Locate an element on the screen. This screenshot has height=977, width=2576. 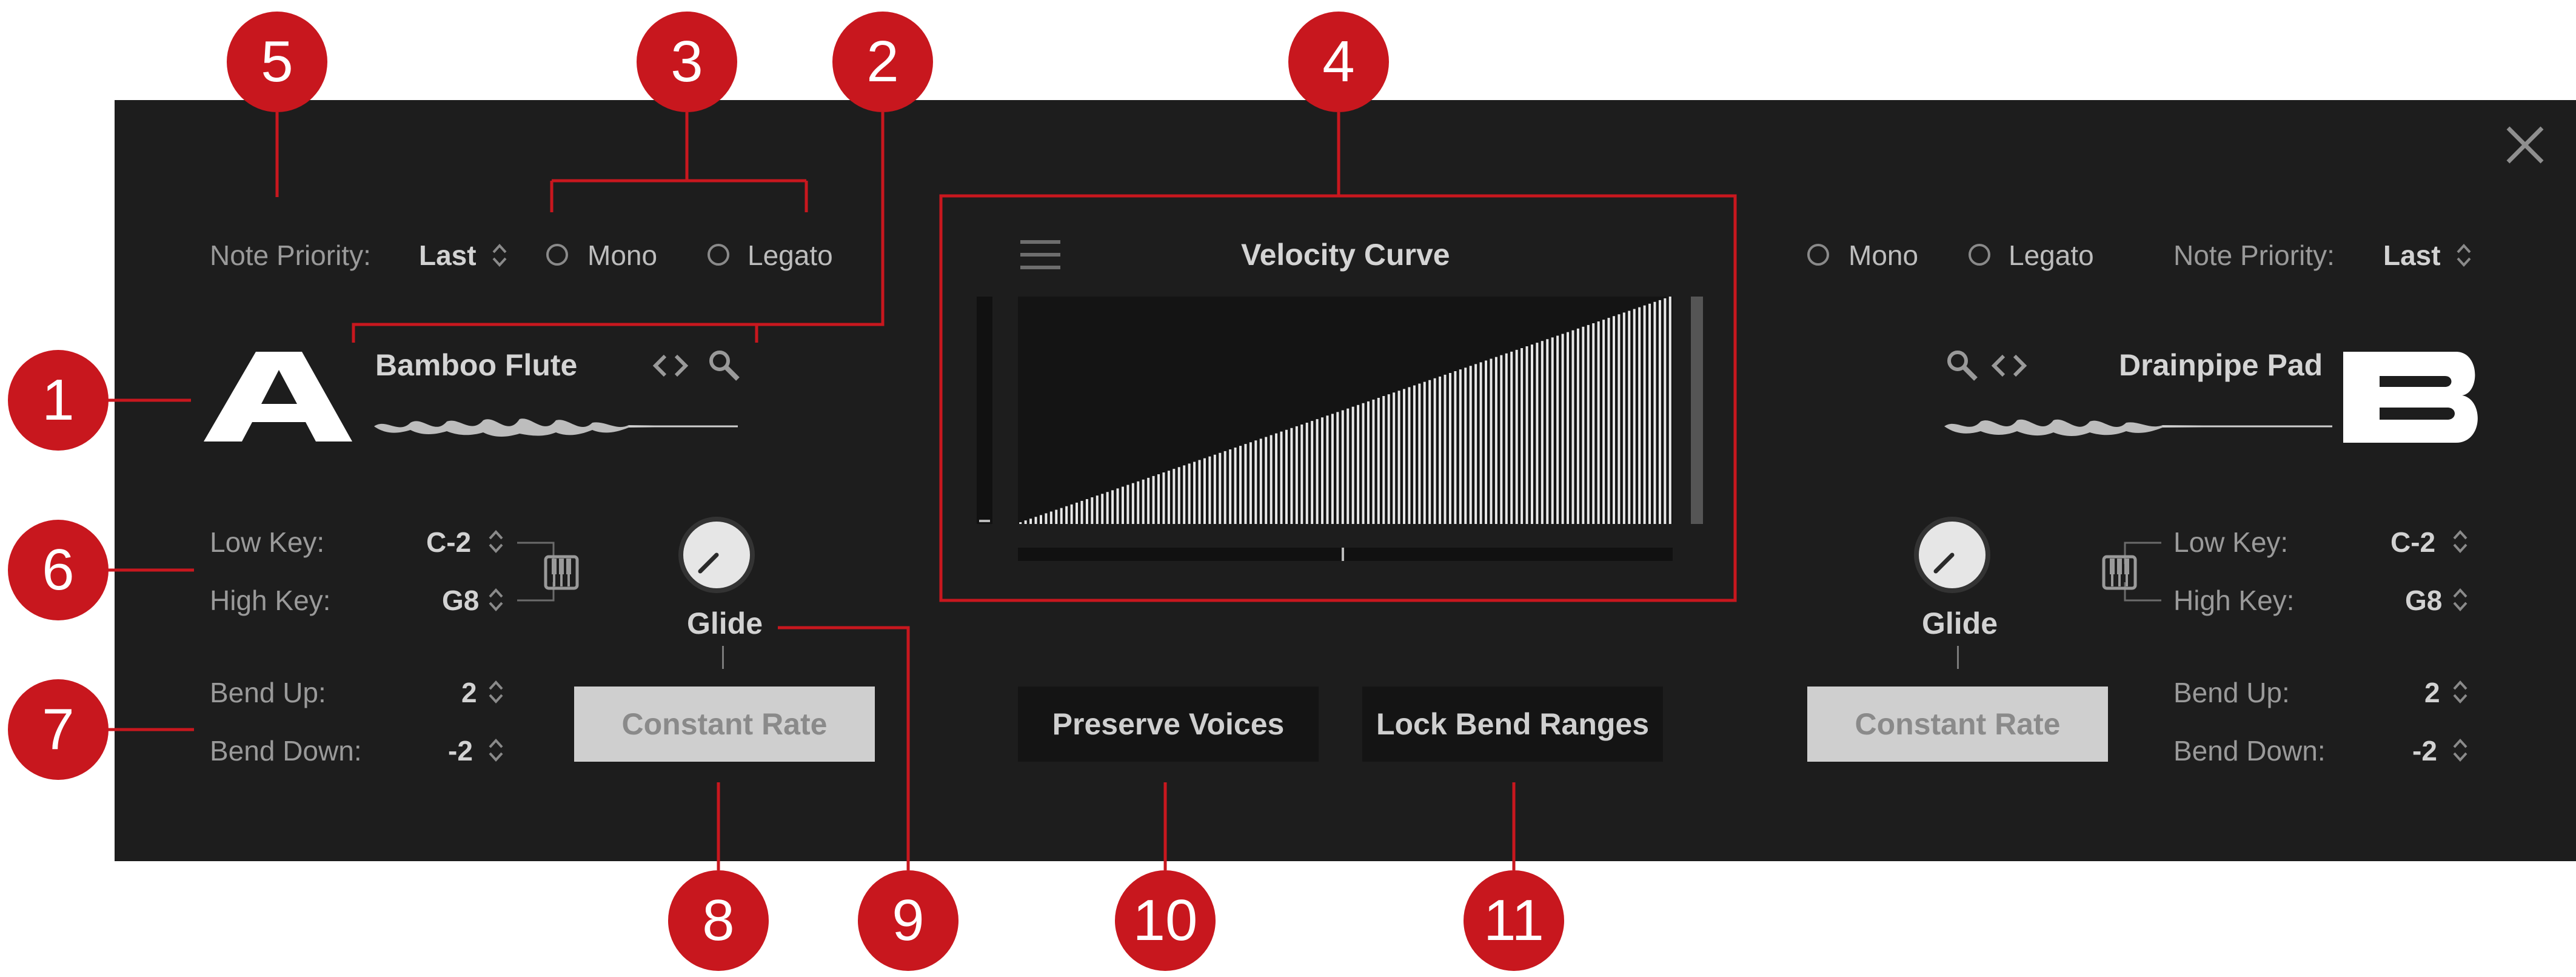
callout-10: 10 is located at coordinates (1165, 920).